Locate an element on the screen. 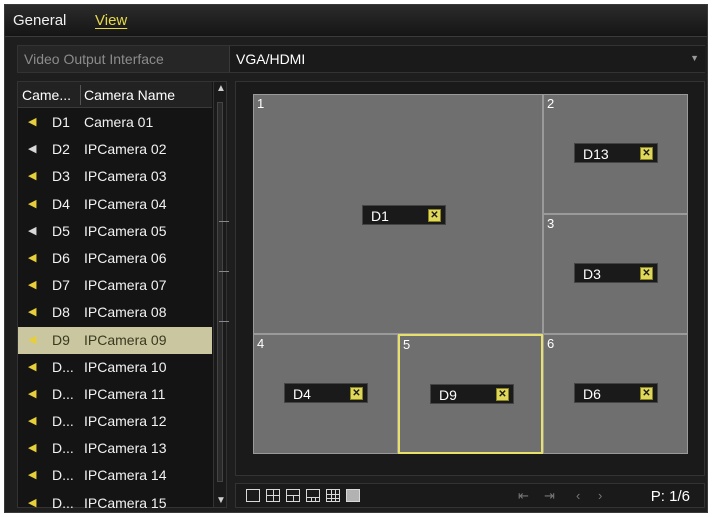 This screenshot has width=712, height=517. window-camera-label: D4 is located at coordinates (302, 394).